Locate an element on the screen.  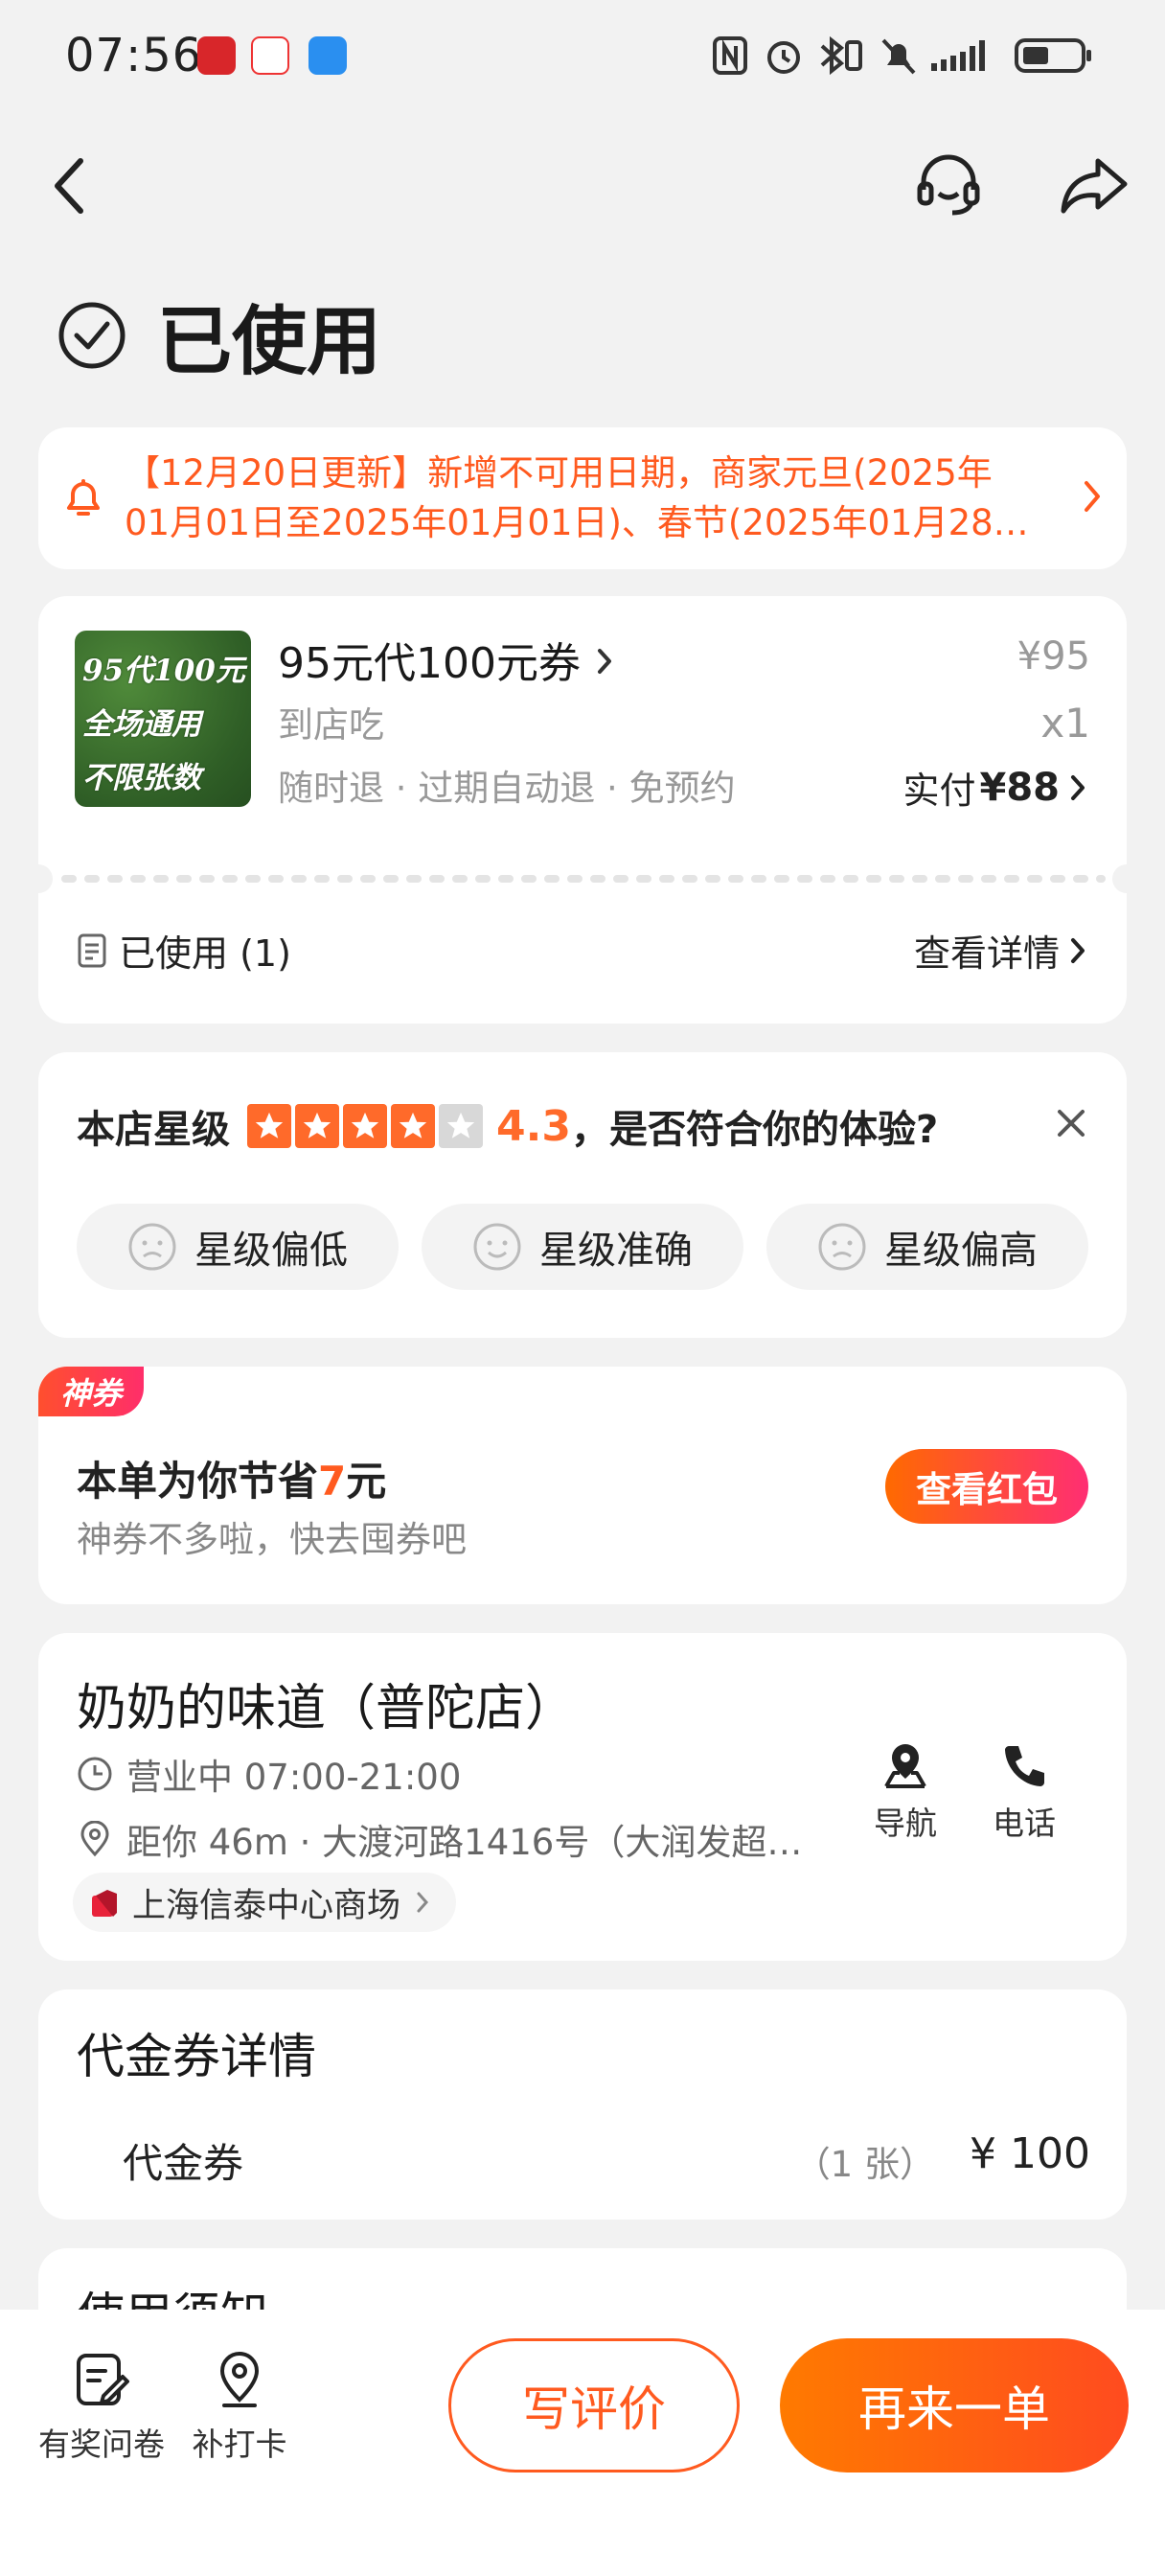
view-red-packet-button: 查看红包 is located at coordinates (987, 1486).